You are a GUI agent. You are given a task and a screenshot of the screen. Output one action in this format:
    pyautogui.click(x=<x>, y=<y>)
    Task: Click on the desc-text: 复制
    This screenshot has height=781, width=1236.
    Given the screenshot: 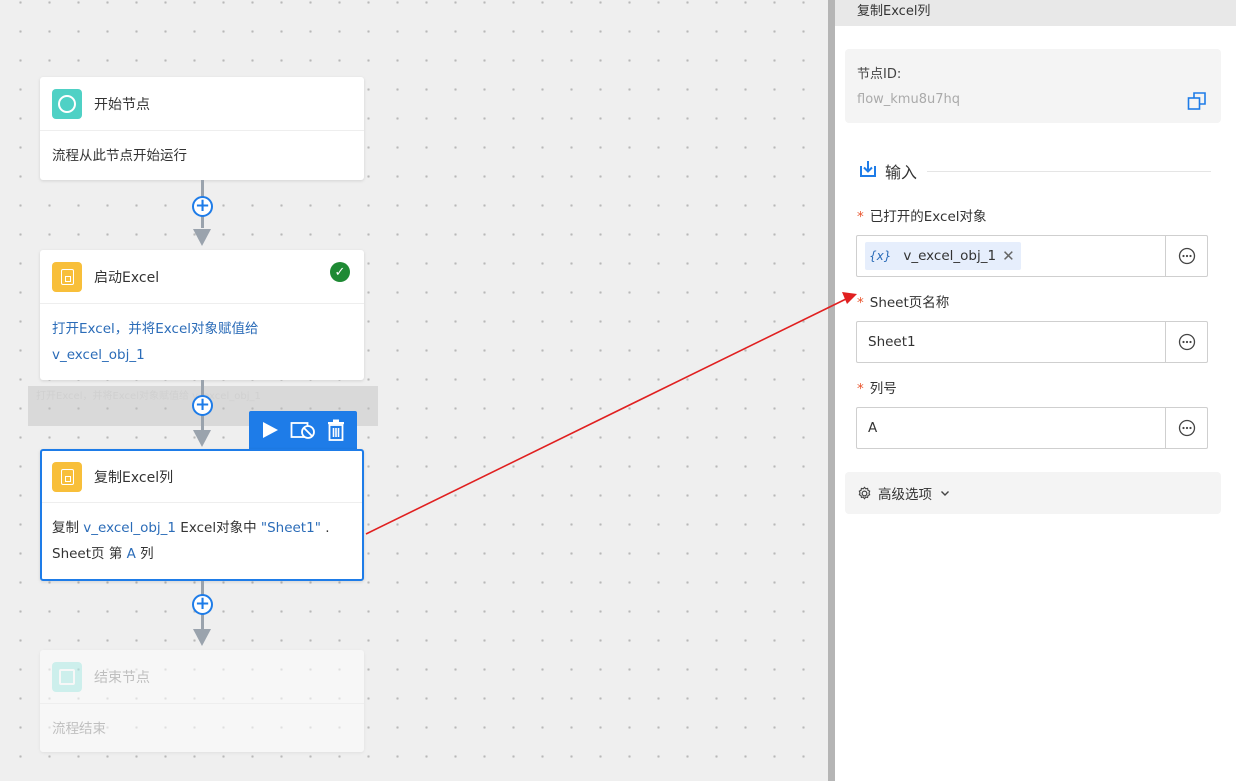 What is the action you would take?
    pyautogui.click(x=68, y=528)
    